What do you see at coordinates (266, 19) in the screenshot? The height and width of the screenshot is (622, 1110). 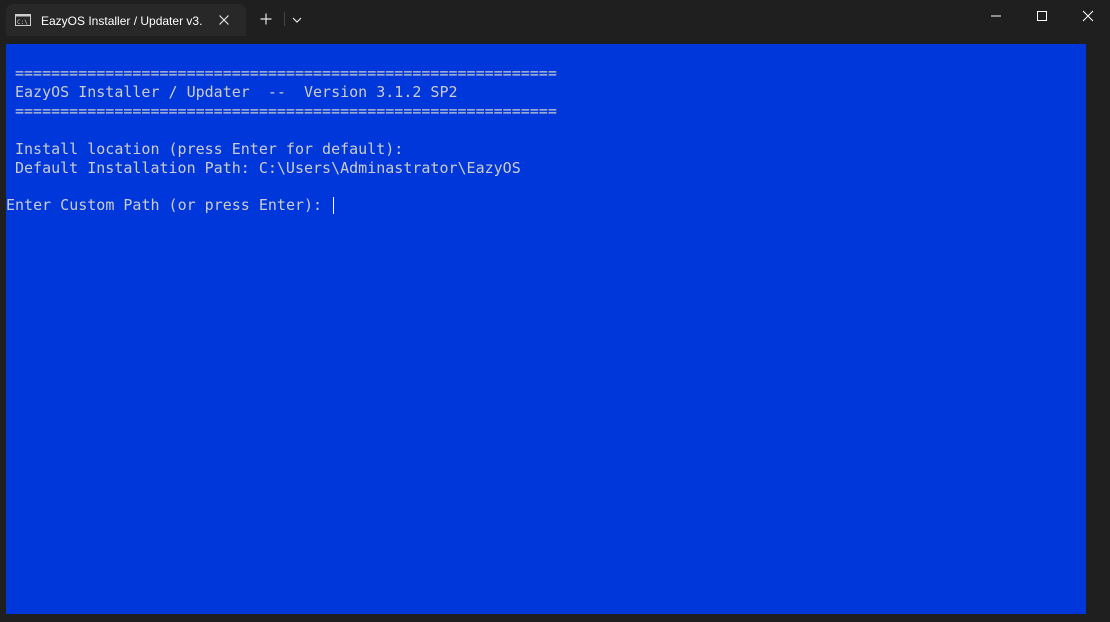 I see `plus-icon` at bounding box center [266, 19].